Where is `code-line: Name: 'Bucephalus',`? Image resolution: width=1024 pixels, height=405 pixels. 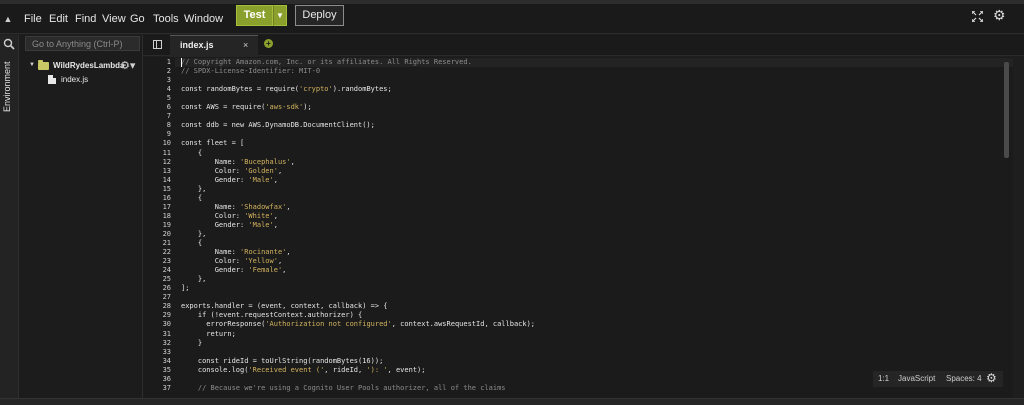 code-line: Name: 'Bucephalus', is located at coordinates (238, 161).